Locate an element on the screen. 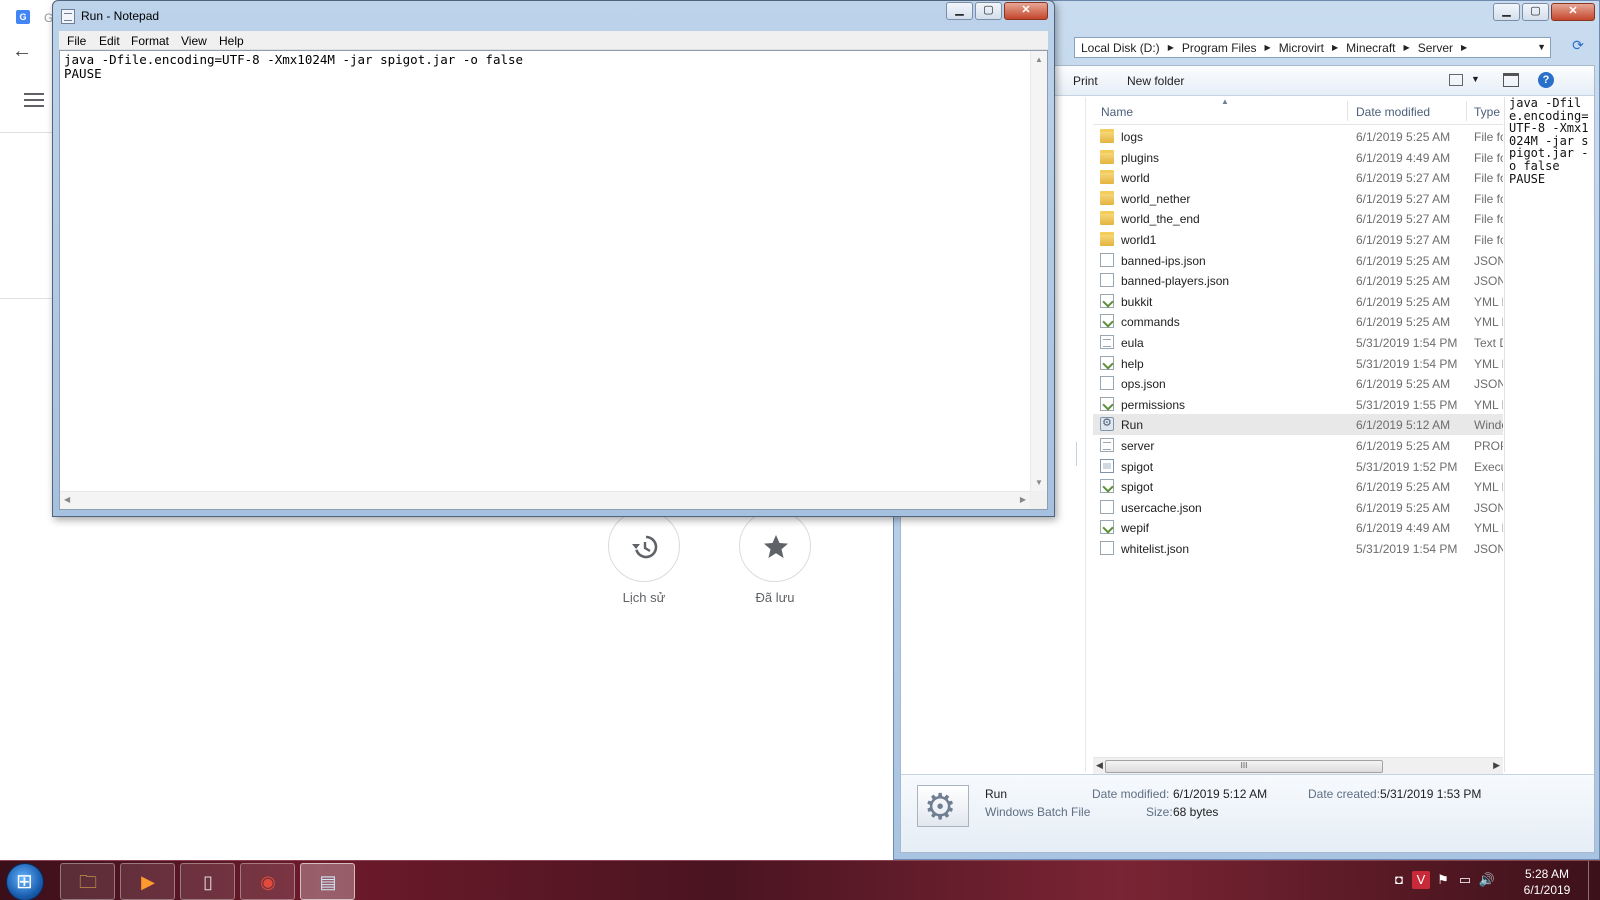 Image resolution: width=1600 pixels, height=900 pixels. file-date-modified: 6/1/2019 5:25 AM is located at coordinates (1403, 260).